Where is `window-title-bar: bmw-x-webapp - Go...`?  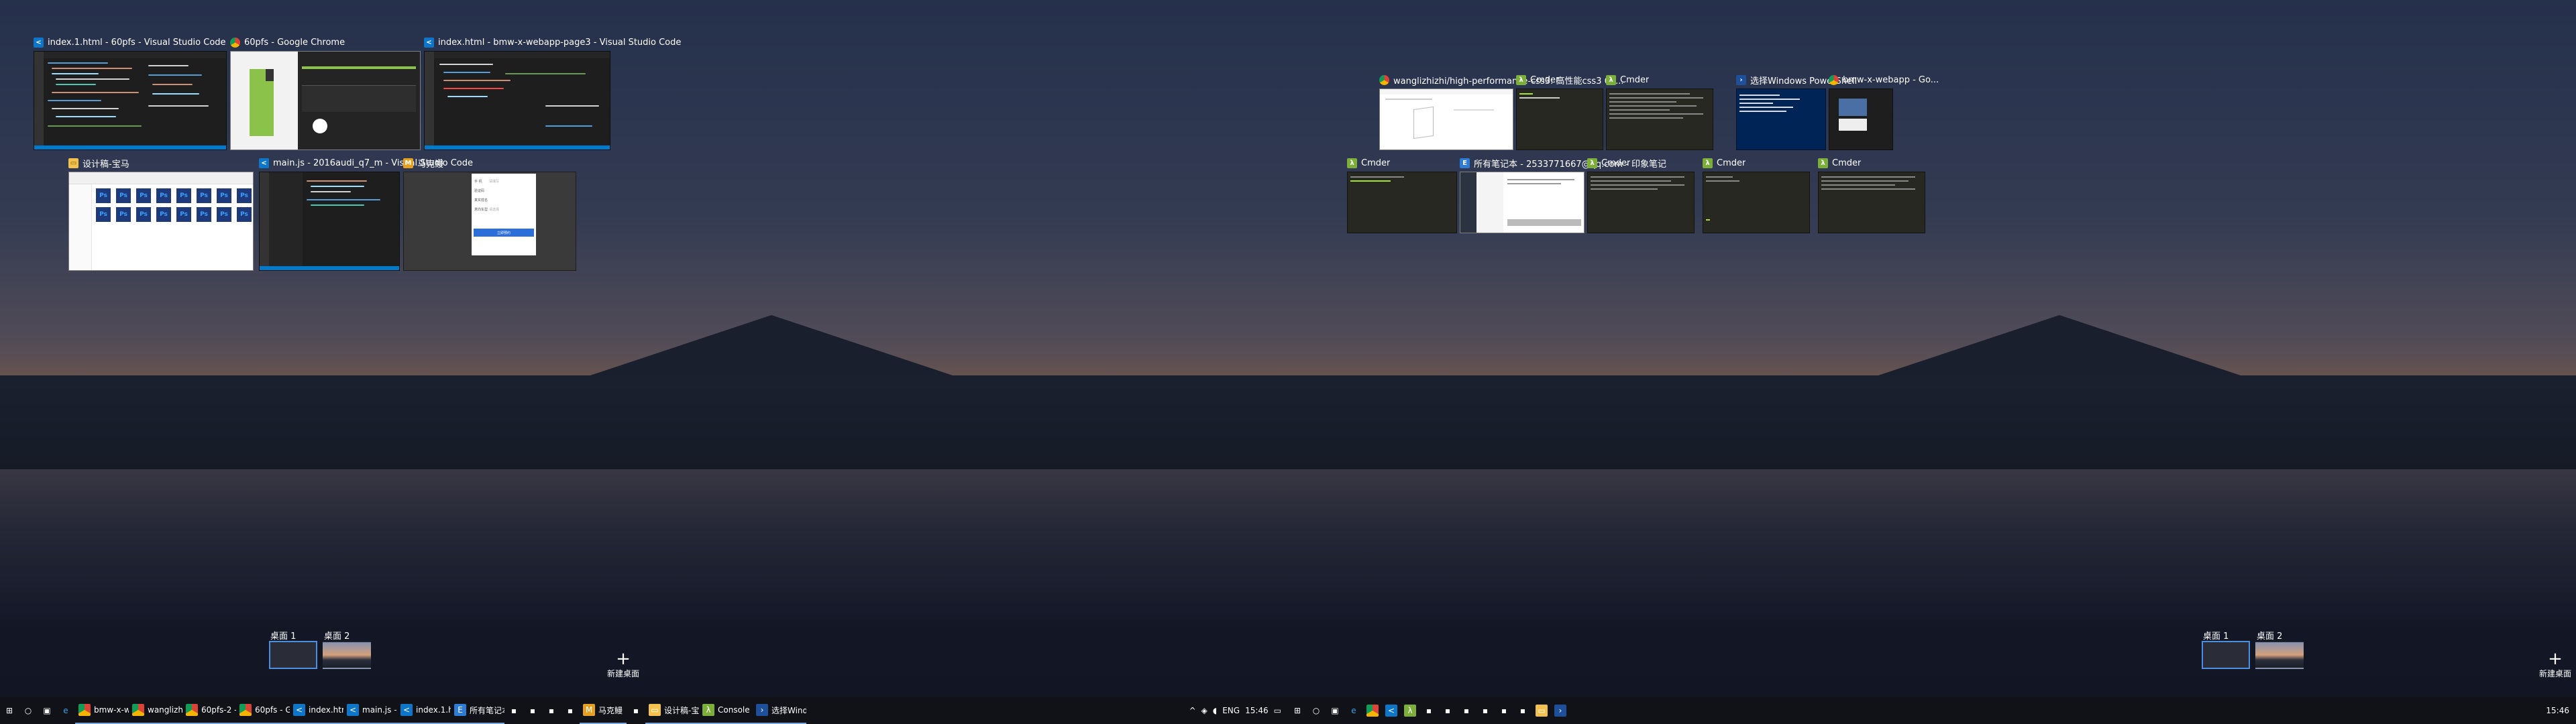
window-title-bar: bmw-x-webapp - Go... is located at coordinates (1884, 79).